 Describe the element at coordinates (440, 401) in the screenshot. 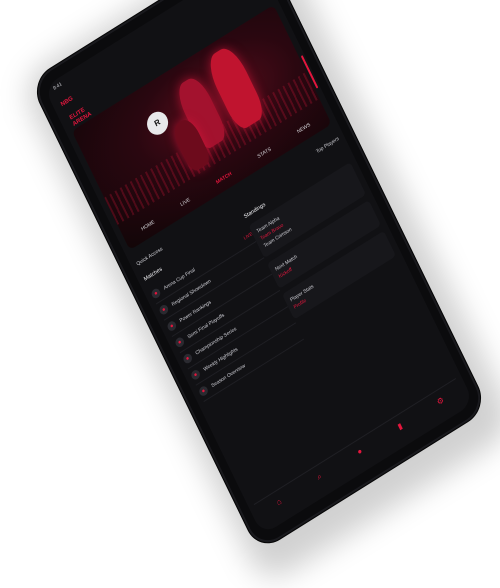

I see `settings-icon: ⚙` at that location.